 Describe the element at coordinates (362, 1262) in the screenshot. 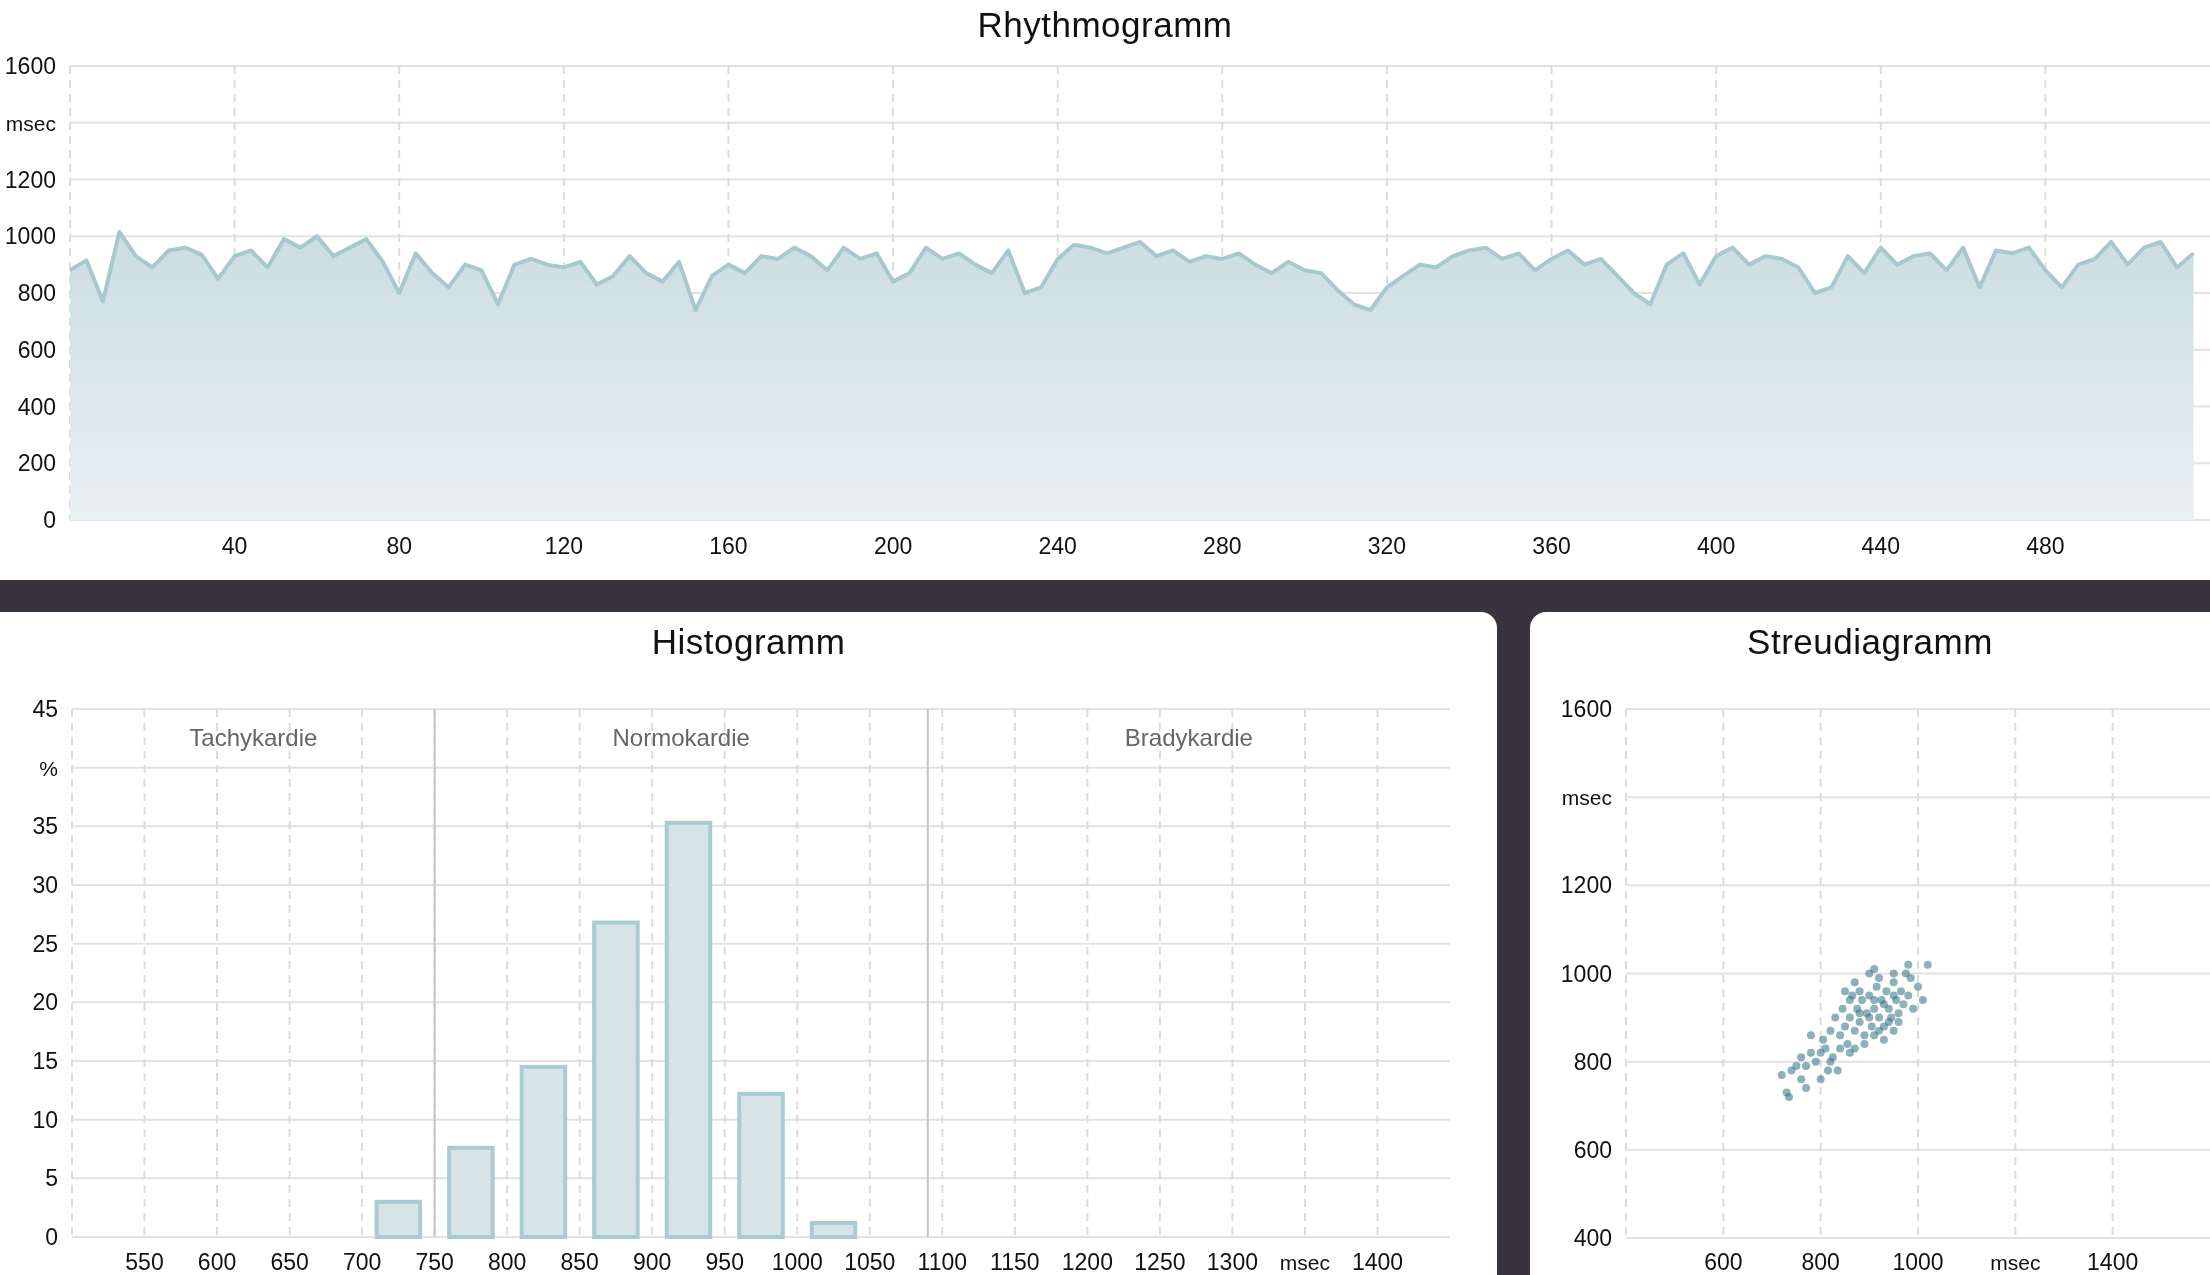

I see `axis-tick-label: 700` at that location.